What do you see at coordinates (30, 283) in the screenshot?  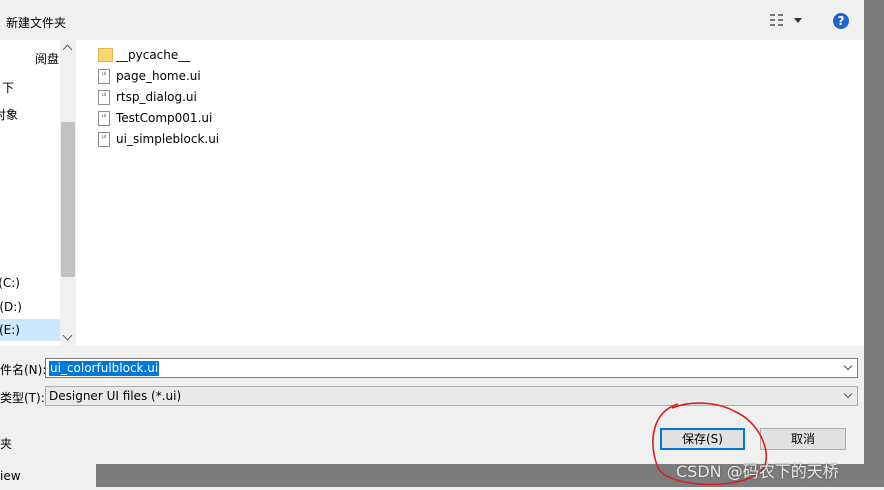 I see `nav-item-drive-c: (C:)` at bounding box center [30, 283].